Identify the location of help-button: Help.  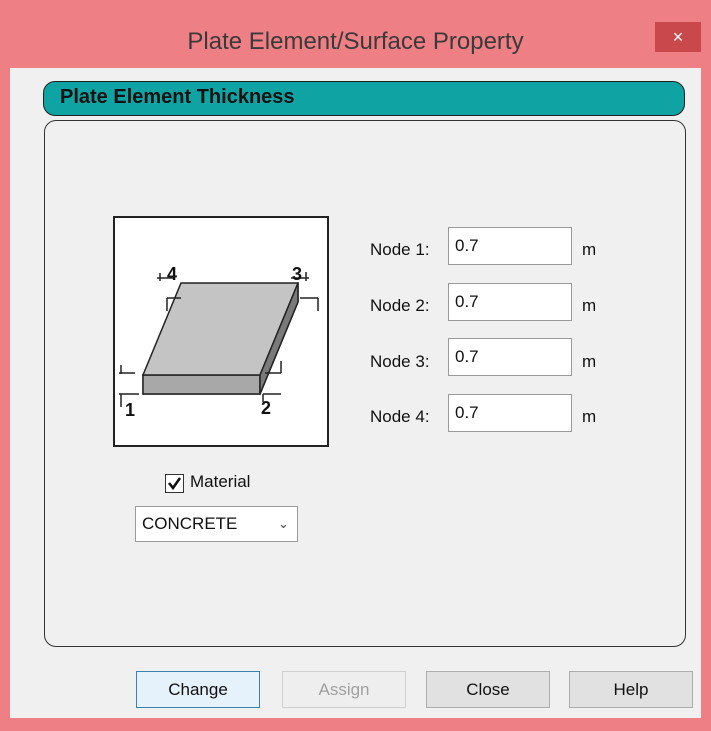
(631, 689).